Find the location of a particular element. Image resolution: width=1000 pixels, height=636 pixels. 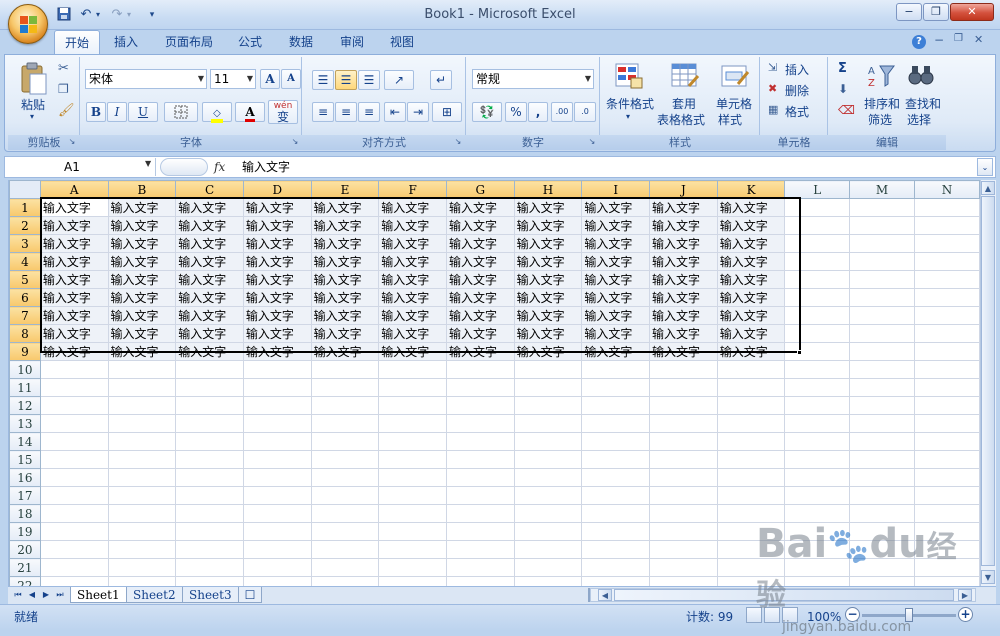

column-header: A is located at coordinates (74, 189).